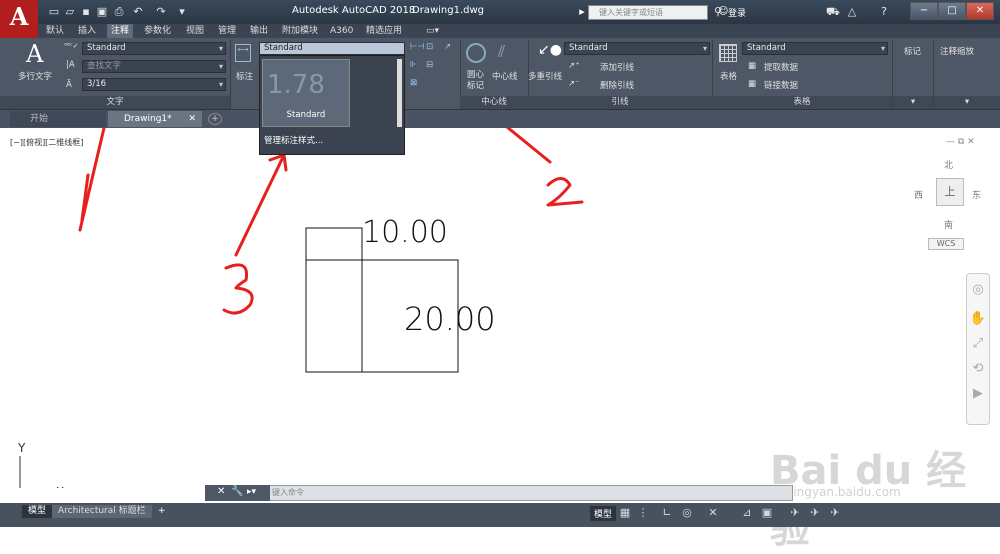 The height and width of the screenshot is (554, 1000). What do you see at coordinates (950, 192) in the screenshot?
I see `viewcube-top: 上` at bounding box center [950, 192].